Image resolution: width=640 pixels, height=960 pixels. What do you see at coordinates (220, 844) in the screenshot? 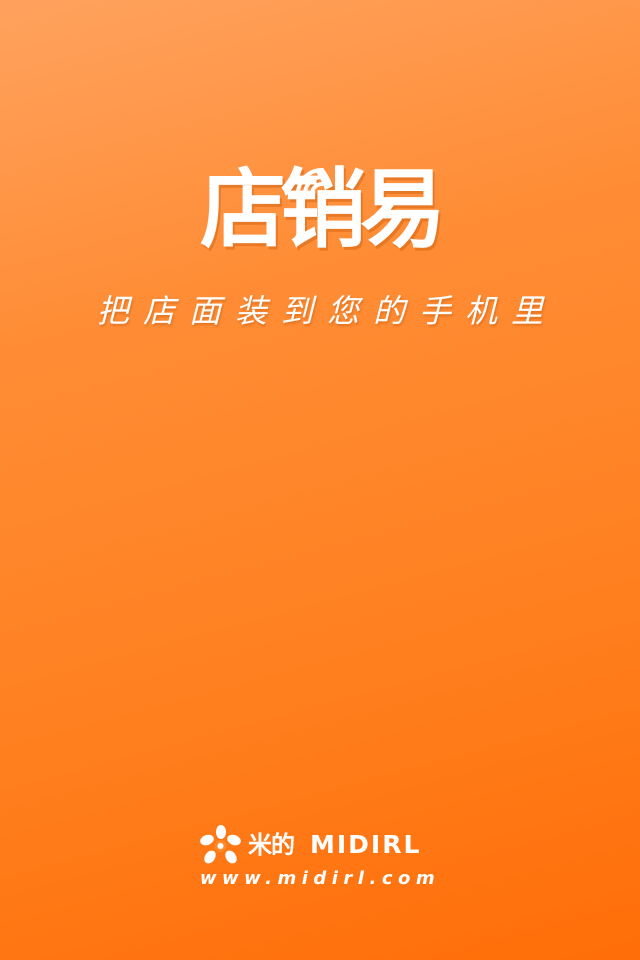
I see `midirl-flower-icon` at bounding box center [220, 844].